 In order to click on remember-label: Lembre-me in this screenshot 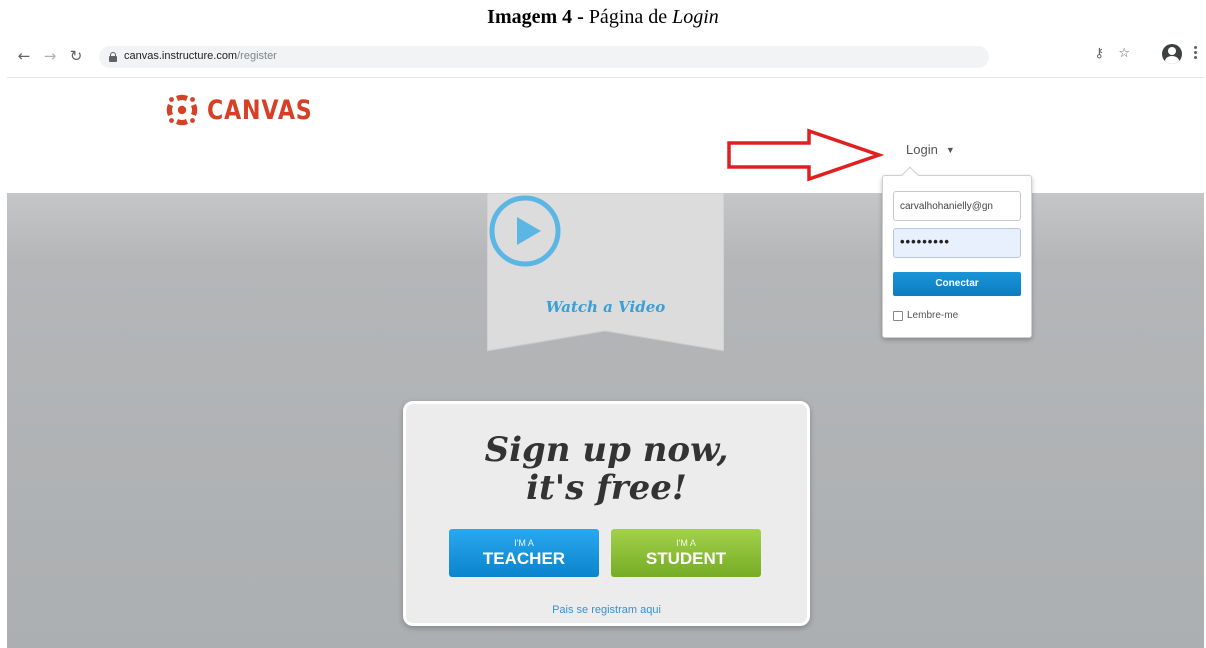, I will do `click(933, 315)`.